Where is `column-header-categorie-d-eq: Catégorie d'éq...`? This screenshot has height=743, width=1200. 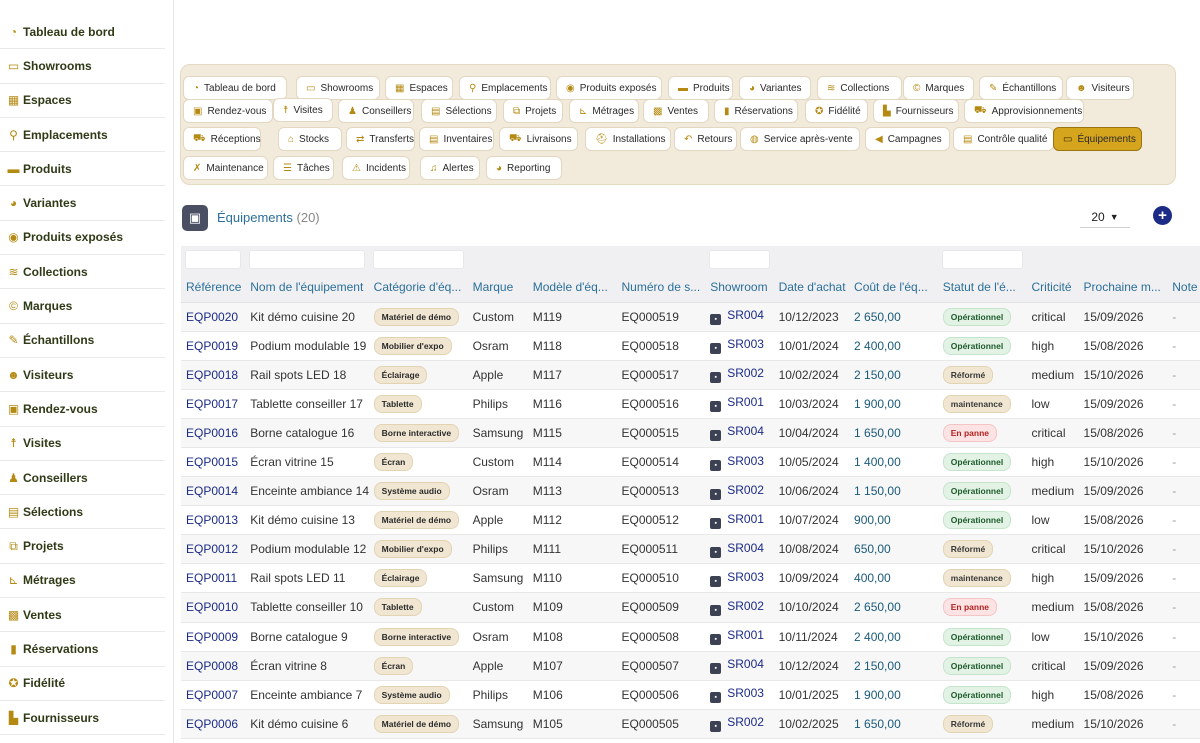
column-header-categorie-d-eq: Catégorie d'éq... is located at coordinates (418, 287).